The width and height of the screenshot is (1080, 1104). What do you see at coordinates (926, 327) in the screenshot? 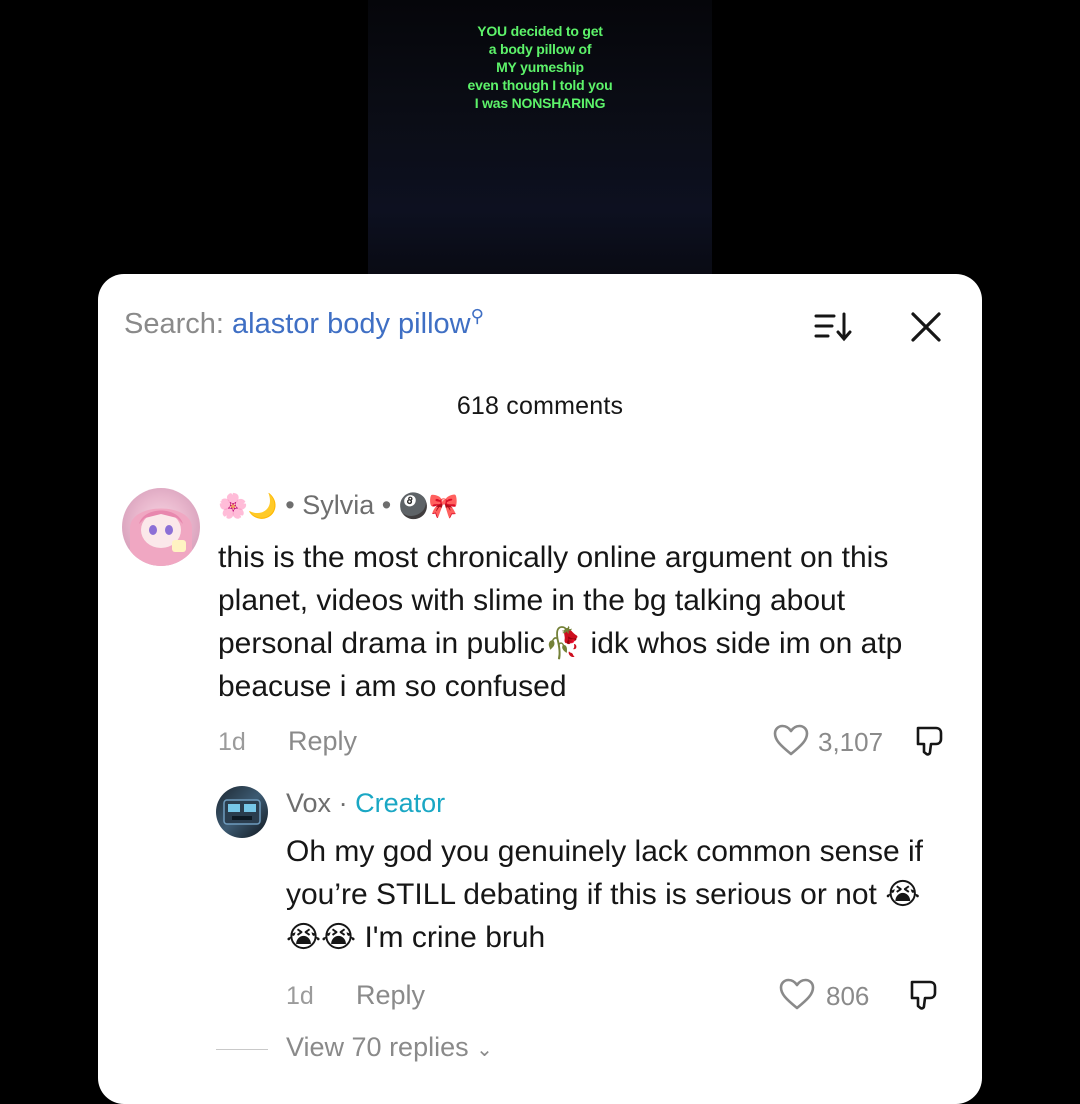
I see `close-icon` at bounding box center [926, 327].